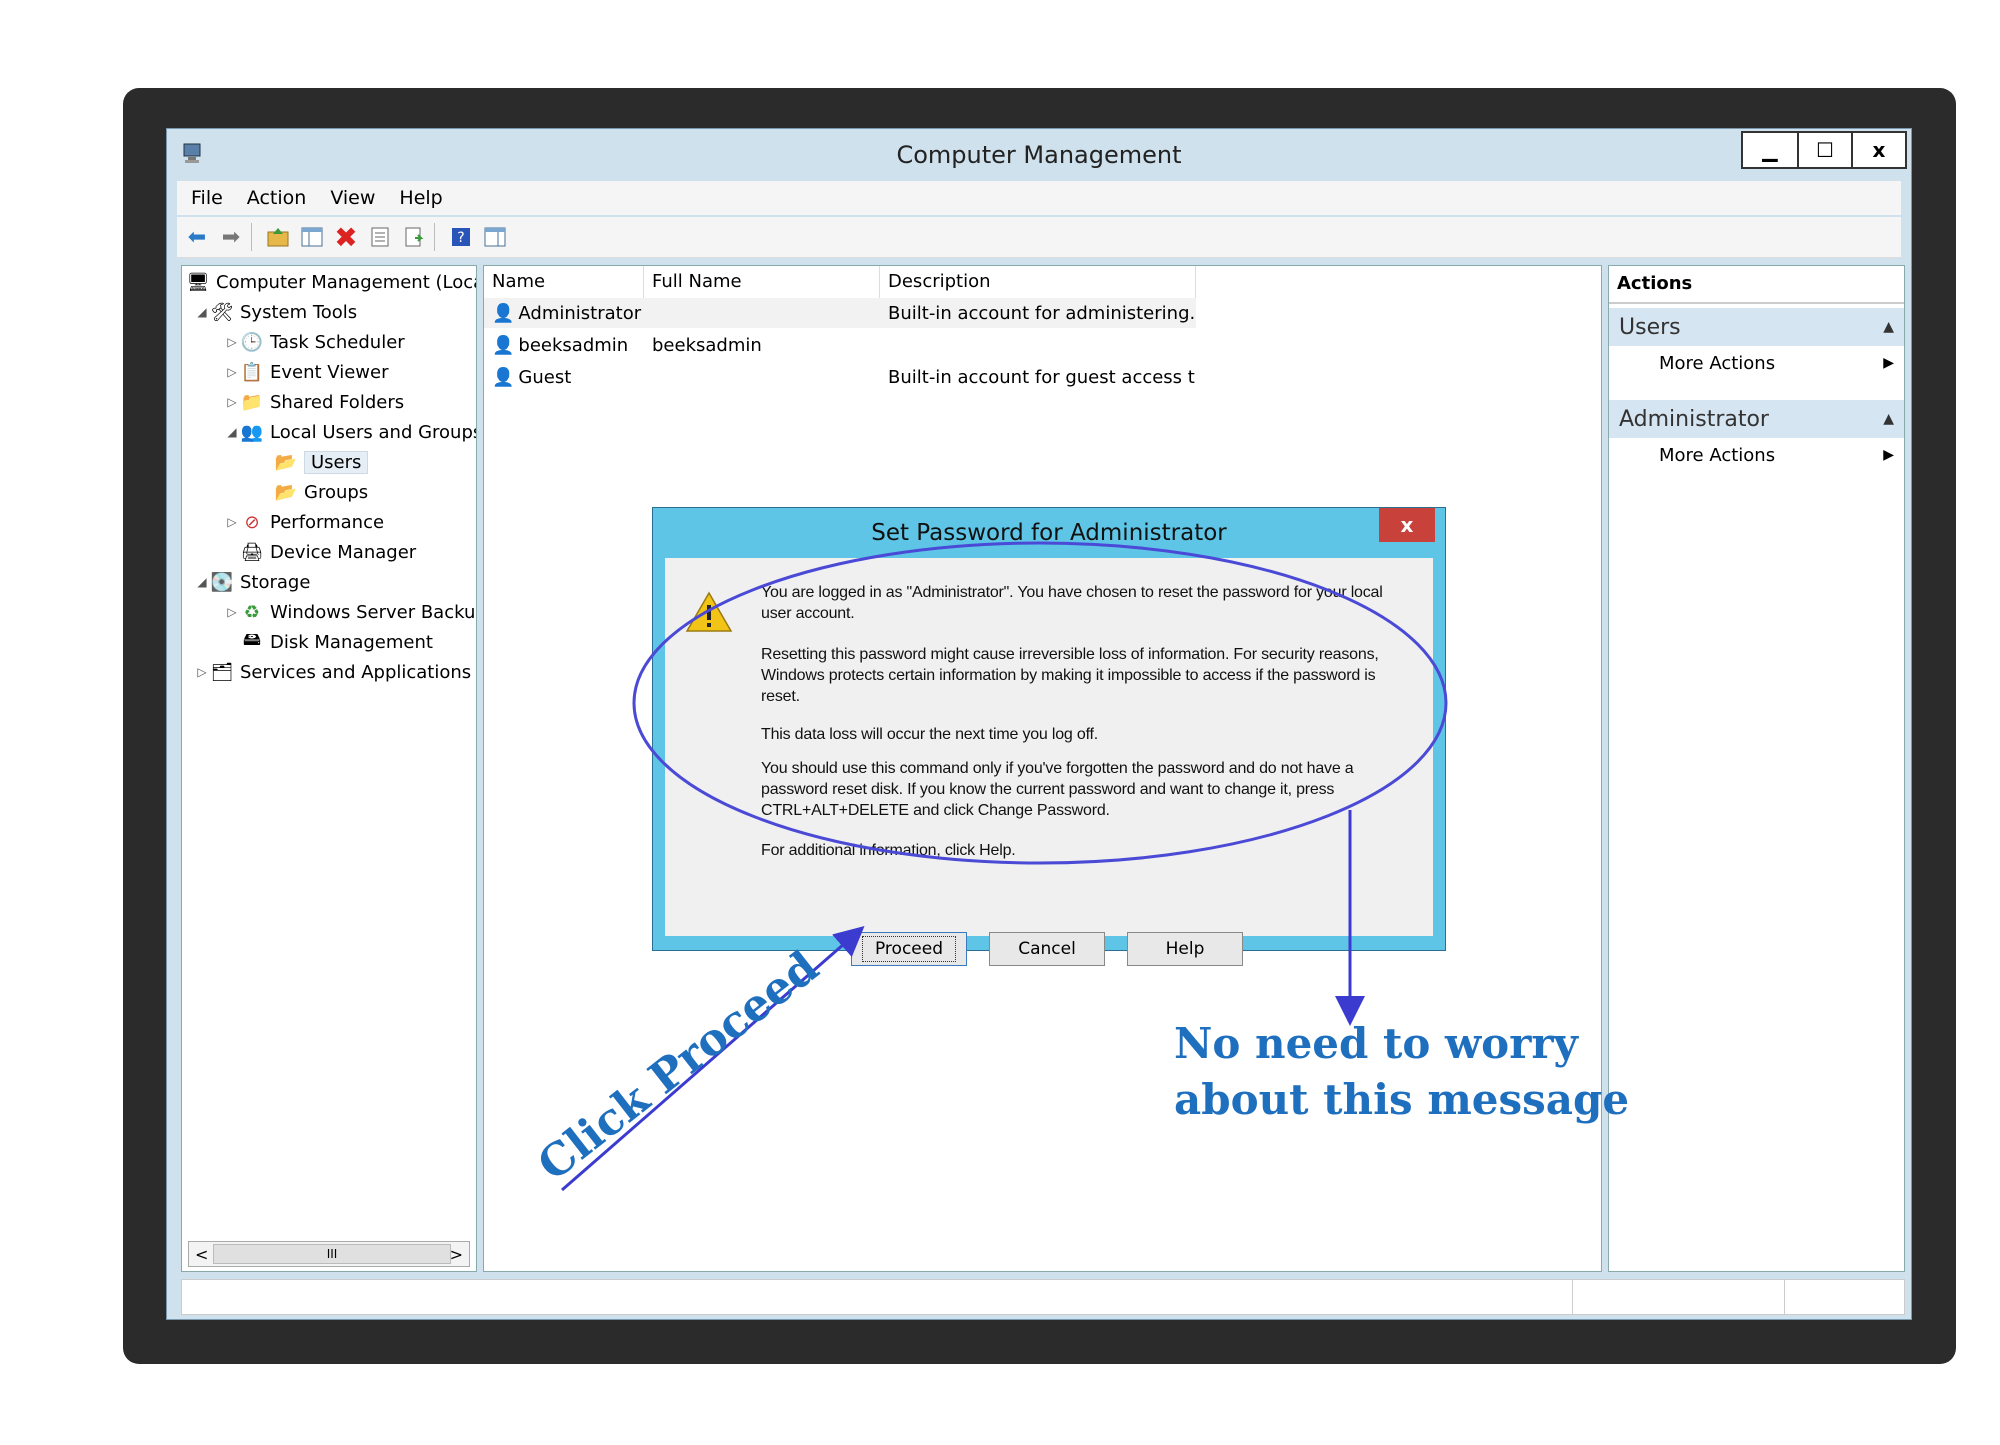  Describe the element at coordinates (222, 672) in the screenshot. I see `services-icon: 🗂` at that location.